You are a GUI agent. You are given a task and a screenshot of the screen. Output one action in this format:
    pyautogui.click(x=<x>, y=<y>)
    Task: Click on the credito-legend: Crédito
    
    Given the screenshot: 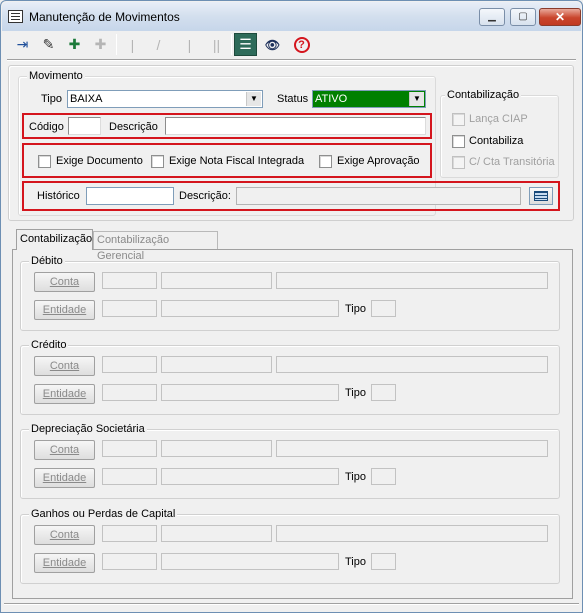 What is the action you would take?
    pyautogui.click(x=49, y=345)
    